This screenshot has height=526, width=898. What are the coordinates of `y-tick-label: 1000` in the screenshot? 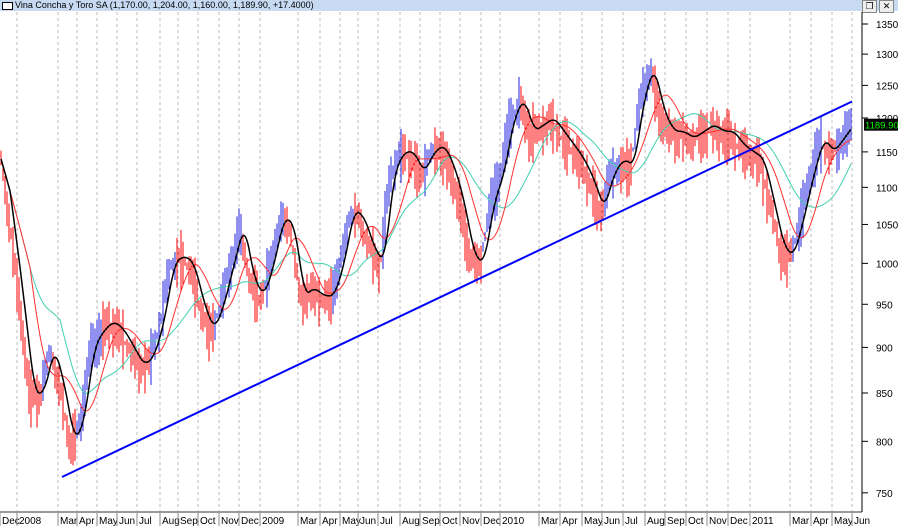 It's located at (887, 264).